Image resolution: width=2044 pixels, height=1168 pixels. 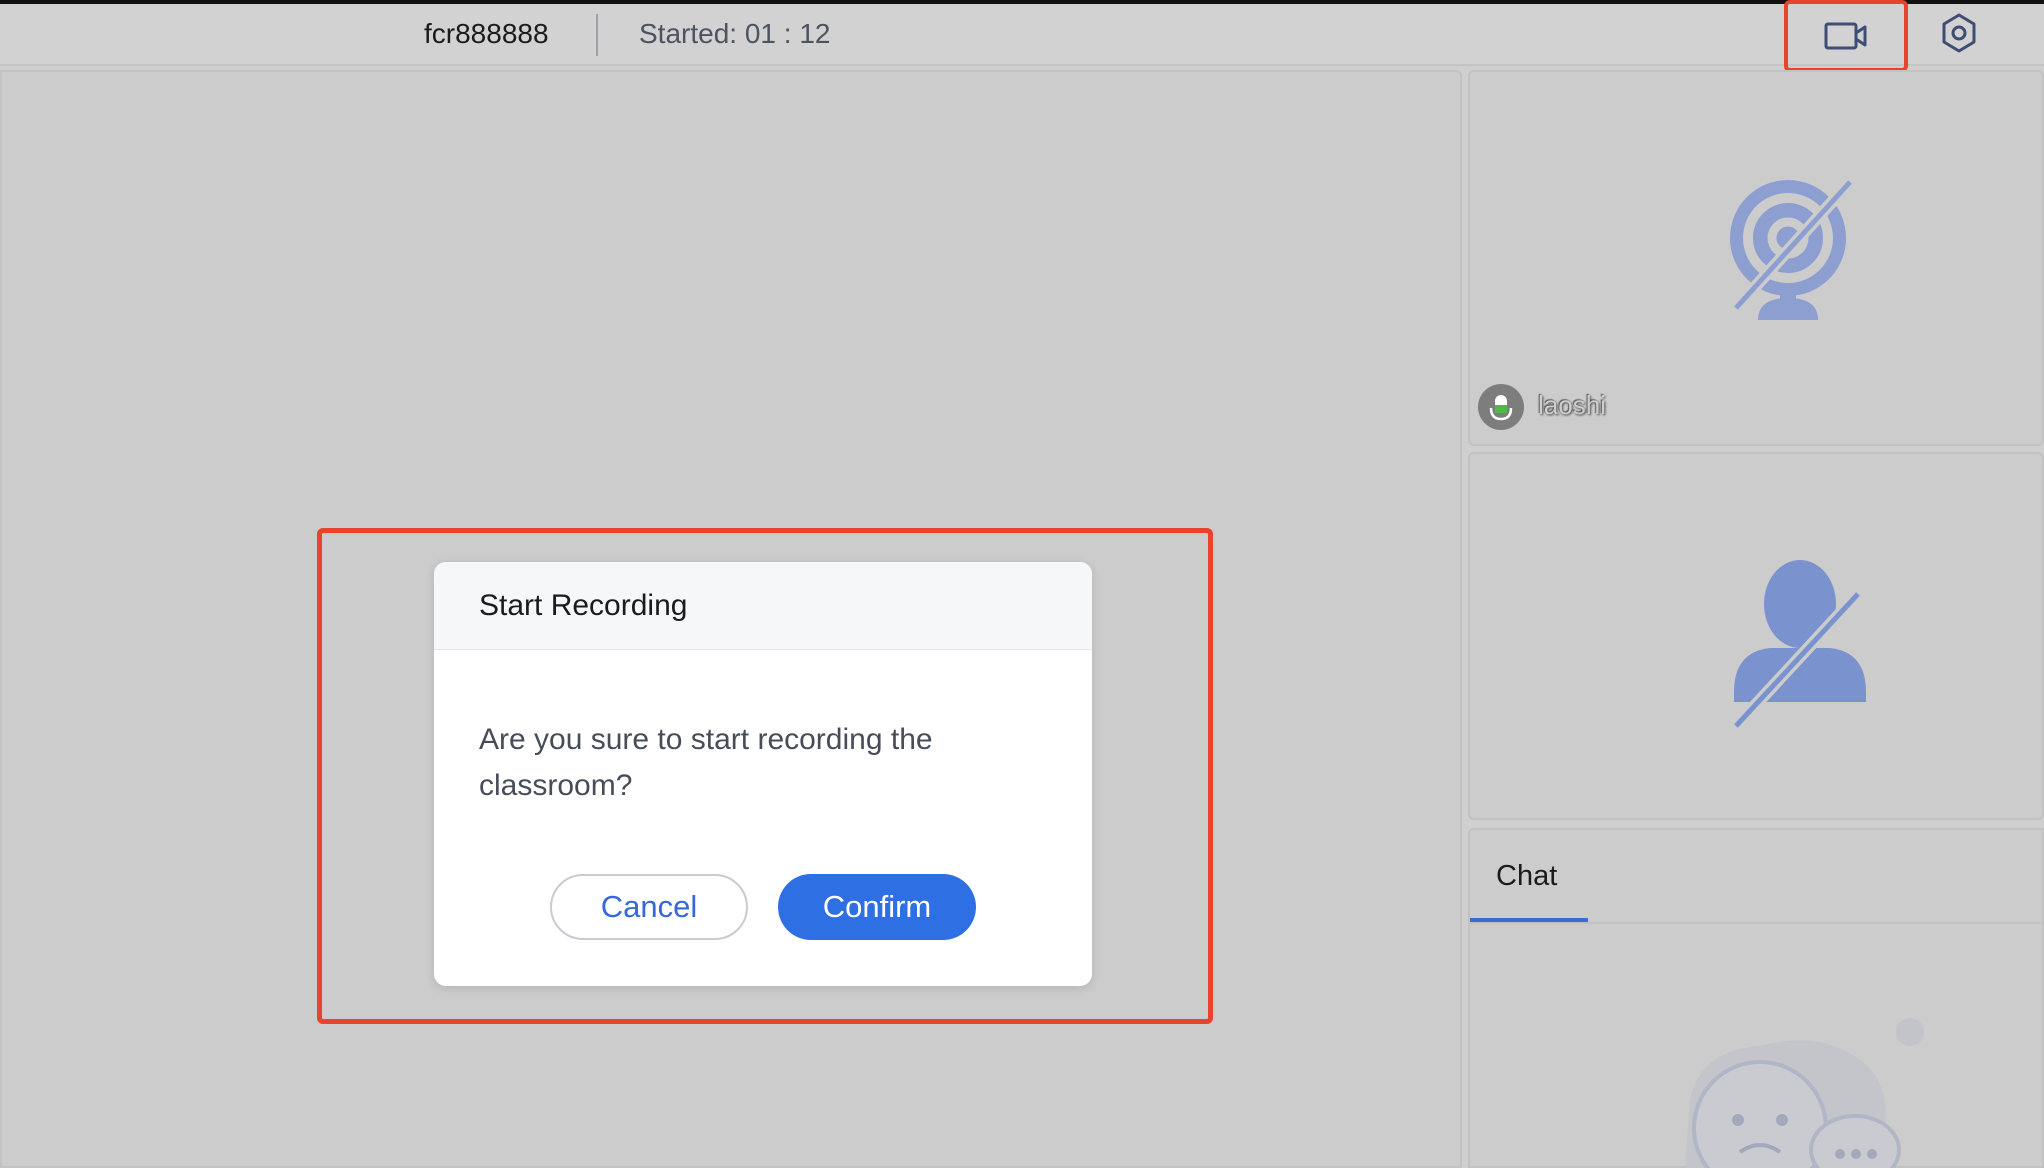 I want to click on camera-off-icon, so click(x=1792, y=248).